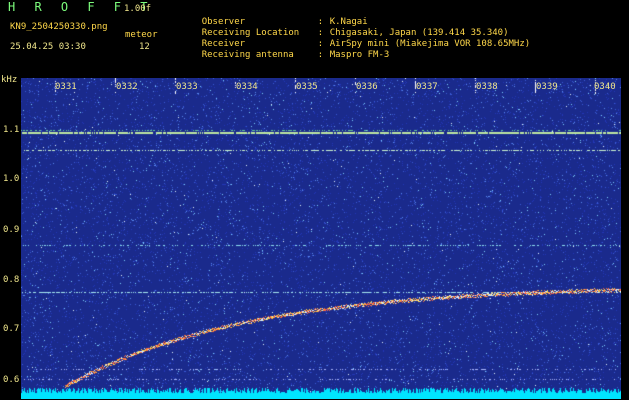  What do you see at coordinates (9, 80) in the screenshot?
I see `y-axis-unit: kHz` at bounding box center [9, 80].